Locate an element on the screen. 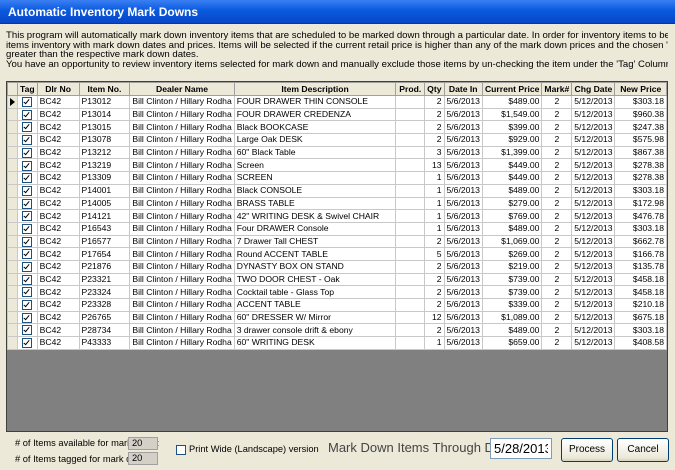 Image resolution: width=675 pixels, height=470 pixels. cancel-button: Cancel is located at coordinates (643, 450).